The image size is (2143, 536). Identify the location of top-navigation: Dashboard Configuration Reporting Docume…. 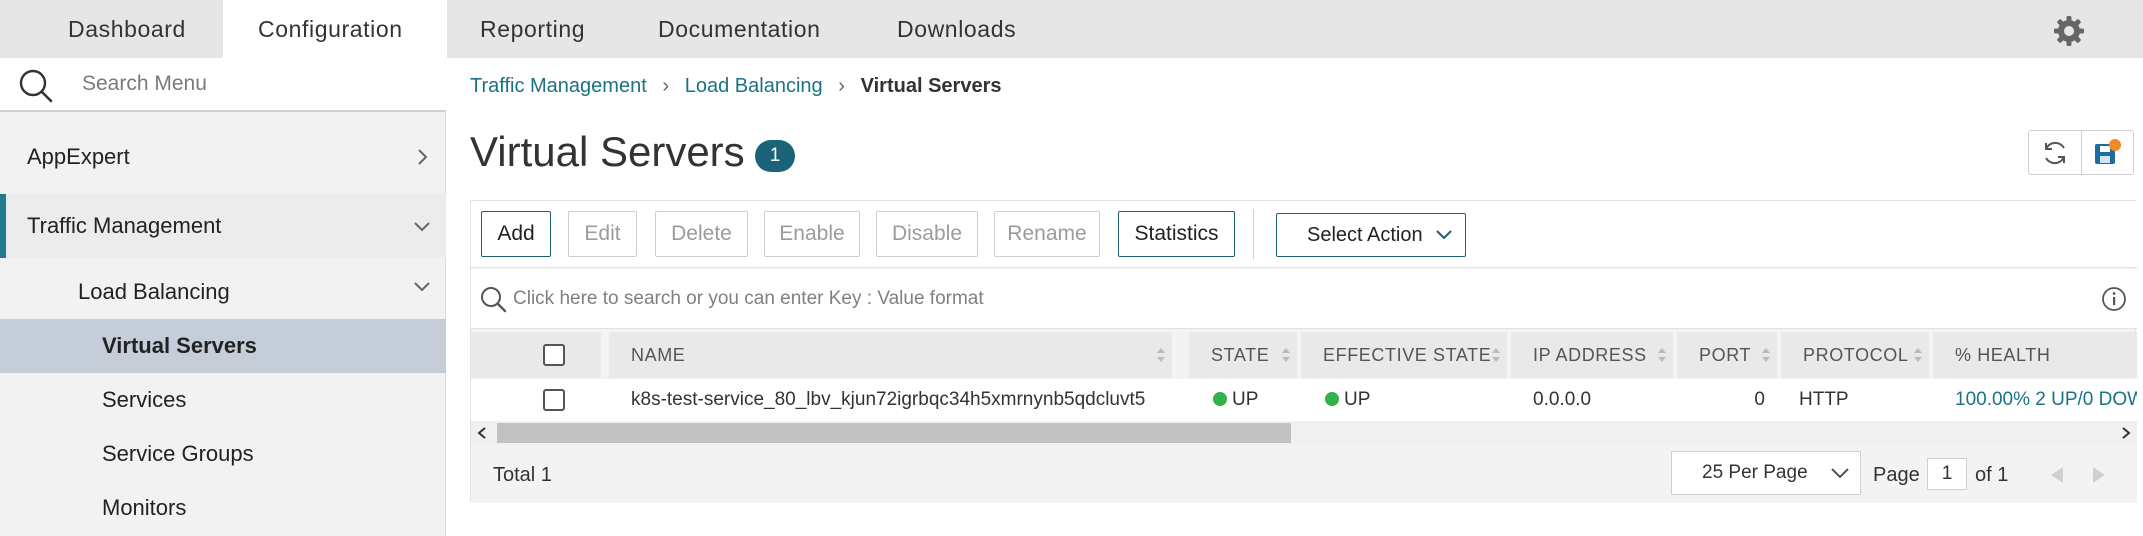
(1071, 29).